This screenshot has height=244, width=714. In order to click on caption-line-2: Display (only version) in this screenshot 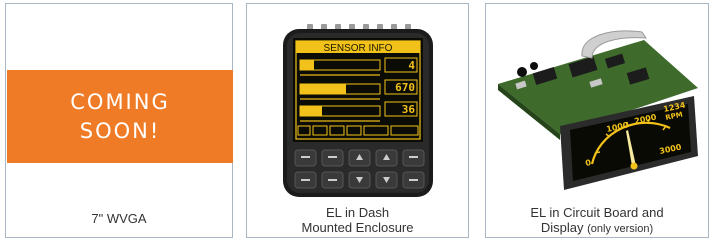, I will do `click(597, 228)`.